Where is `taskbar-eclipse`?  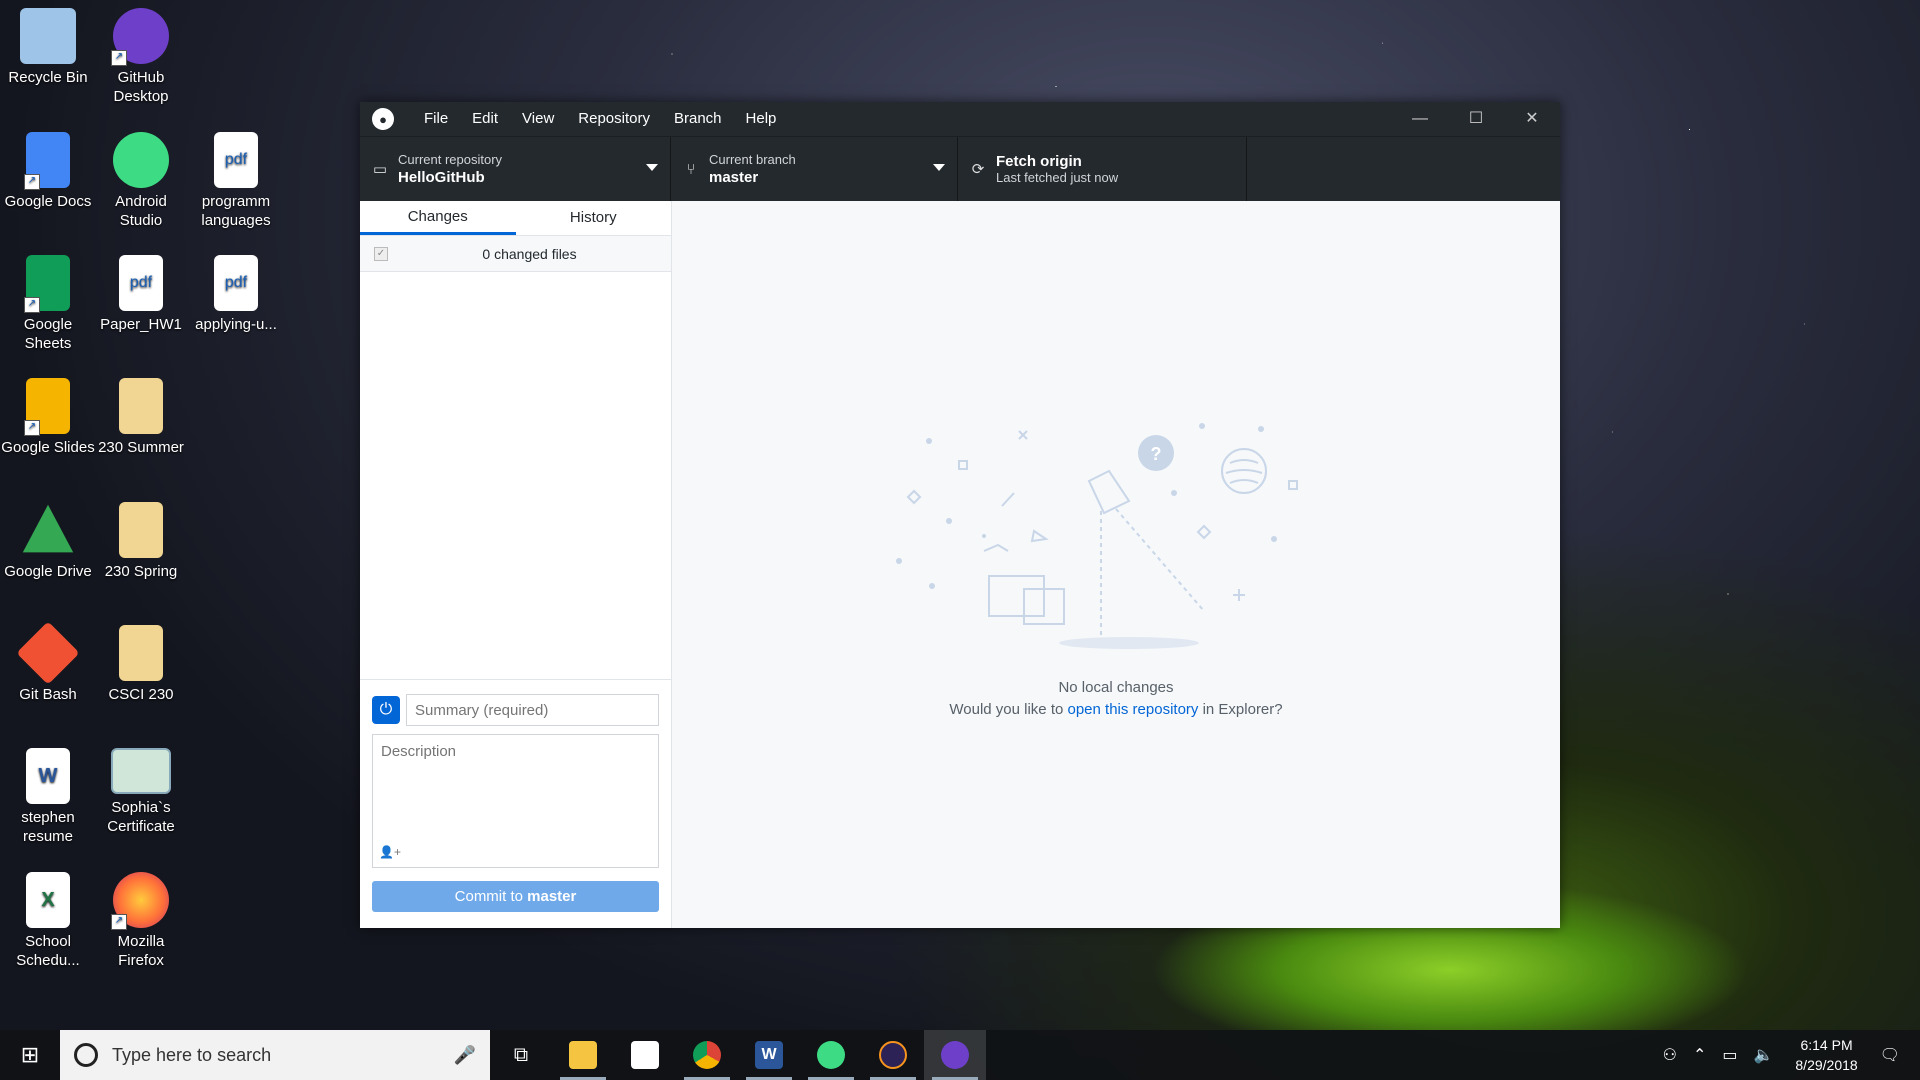 taskbar-eclipse is located at coordinates (893, 1055).